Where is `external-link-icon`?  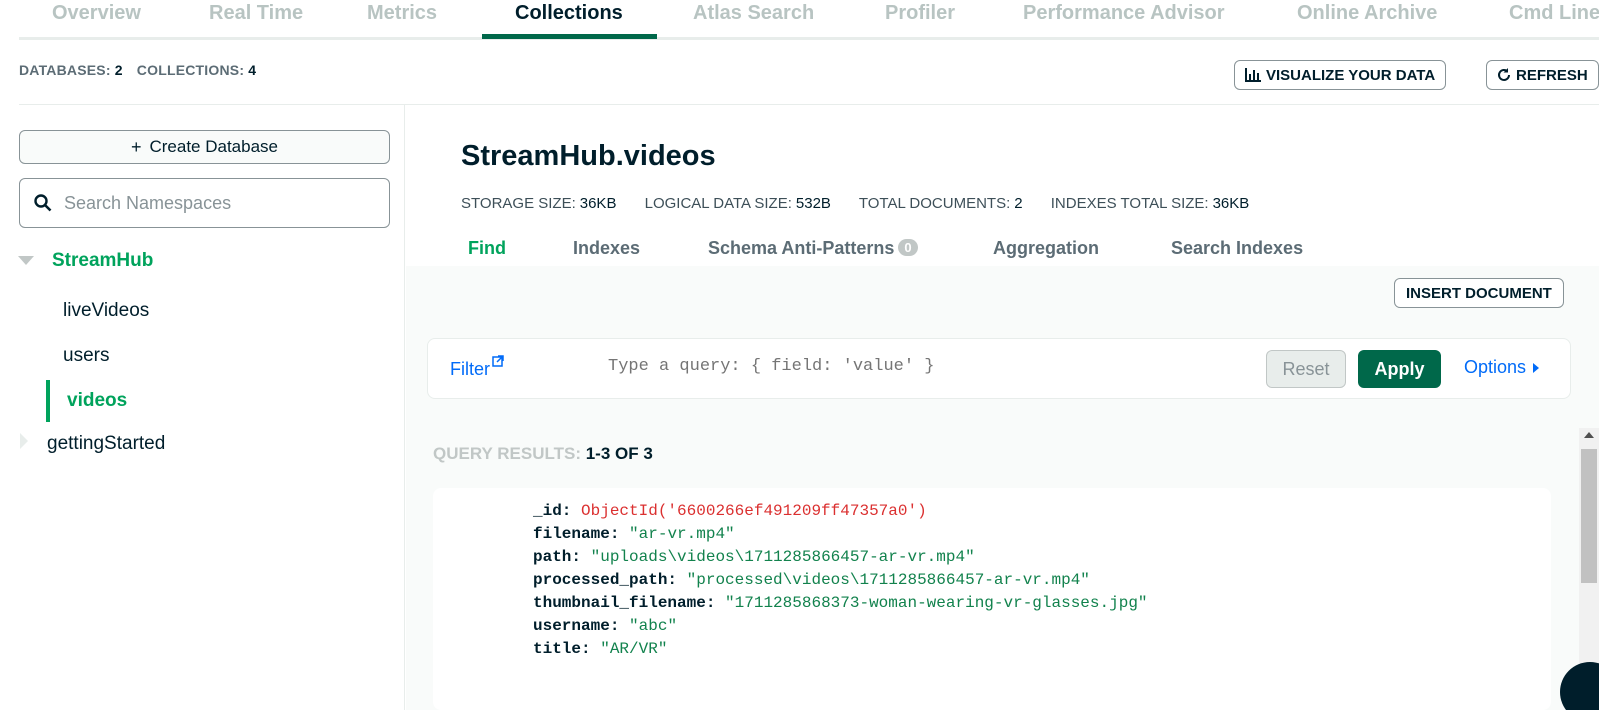
external-link-icon is located at coordinates (498, 361).